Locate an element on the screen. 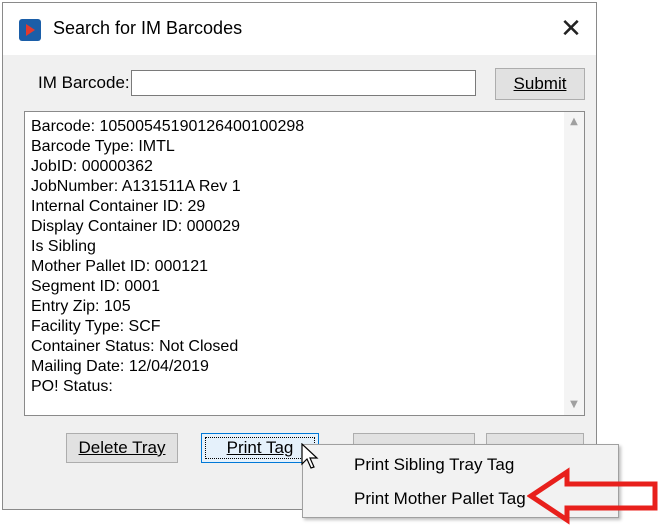  delete-tray-label: Delete Tray is located at coordinates (122, 447).